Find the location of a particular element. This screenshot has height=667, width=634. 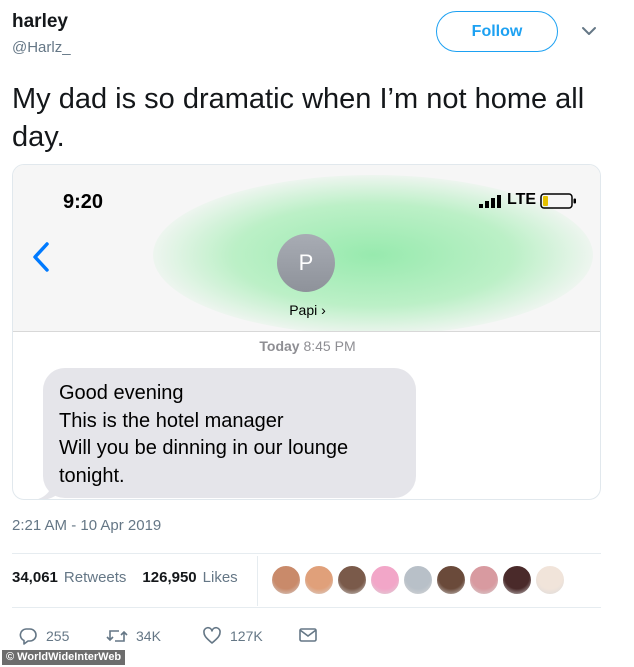

message-line: Good evening is located at coordinates (121, 393).